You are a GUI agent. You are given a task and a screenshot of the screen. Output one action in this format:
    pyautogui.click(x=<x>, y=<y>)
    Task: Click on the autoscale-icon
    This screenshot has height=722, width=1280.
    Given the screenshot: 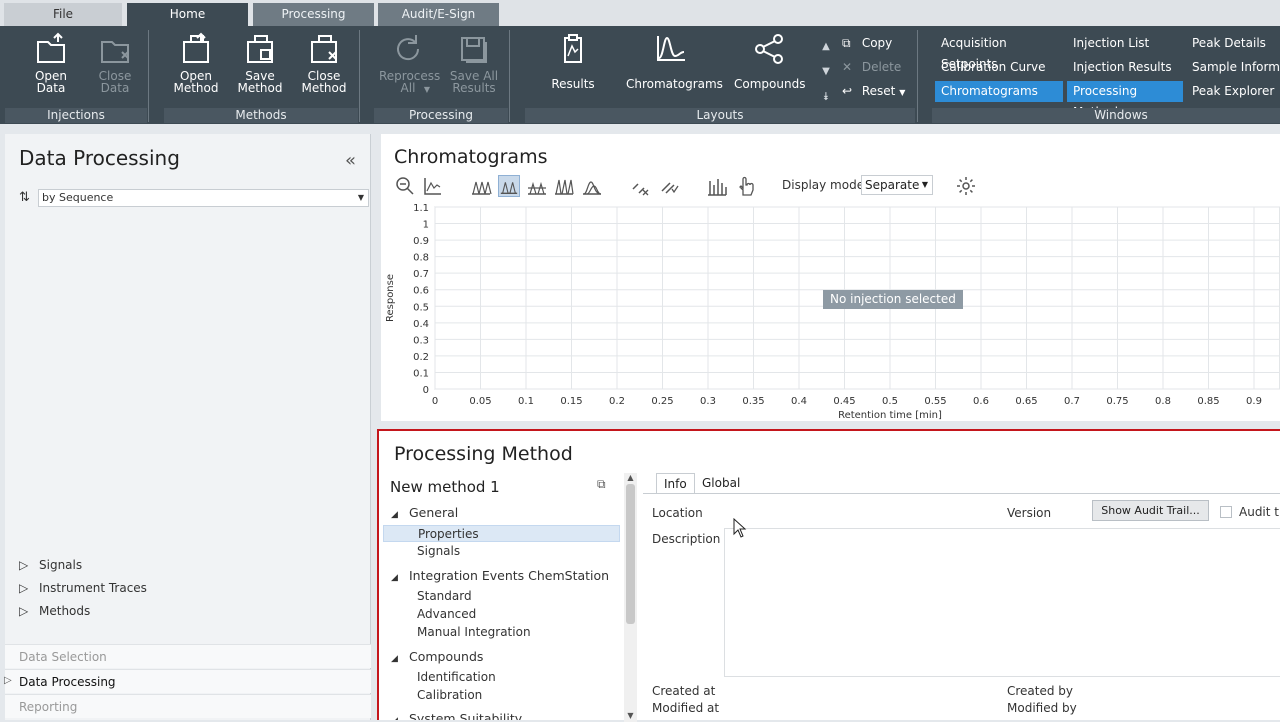 What is the action you would take?
    pyautogui.click(x=433, y=186)
    